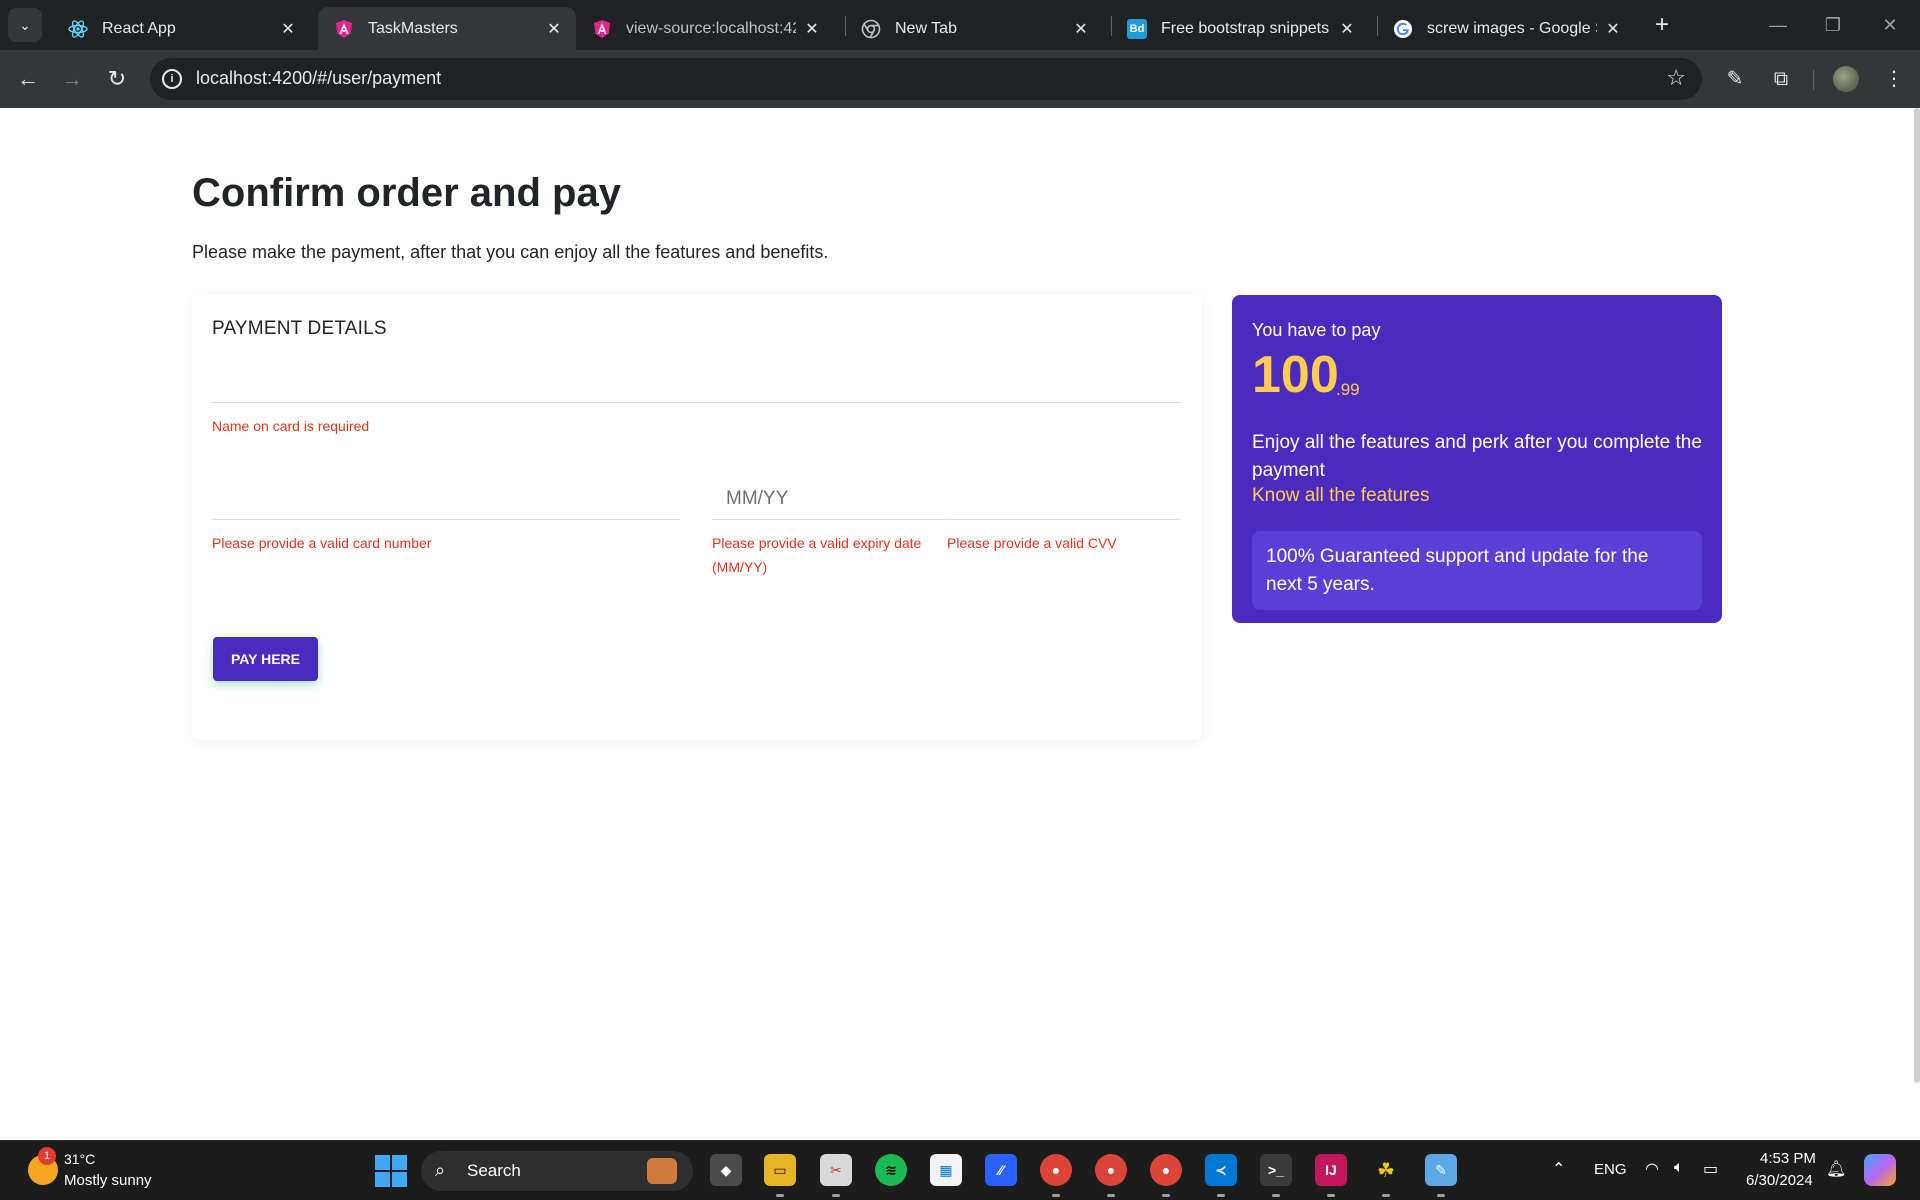 The image size is (1920, 1200). I want to click on tab-new-tab: New Tab ✕, so click(974, 28).